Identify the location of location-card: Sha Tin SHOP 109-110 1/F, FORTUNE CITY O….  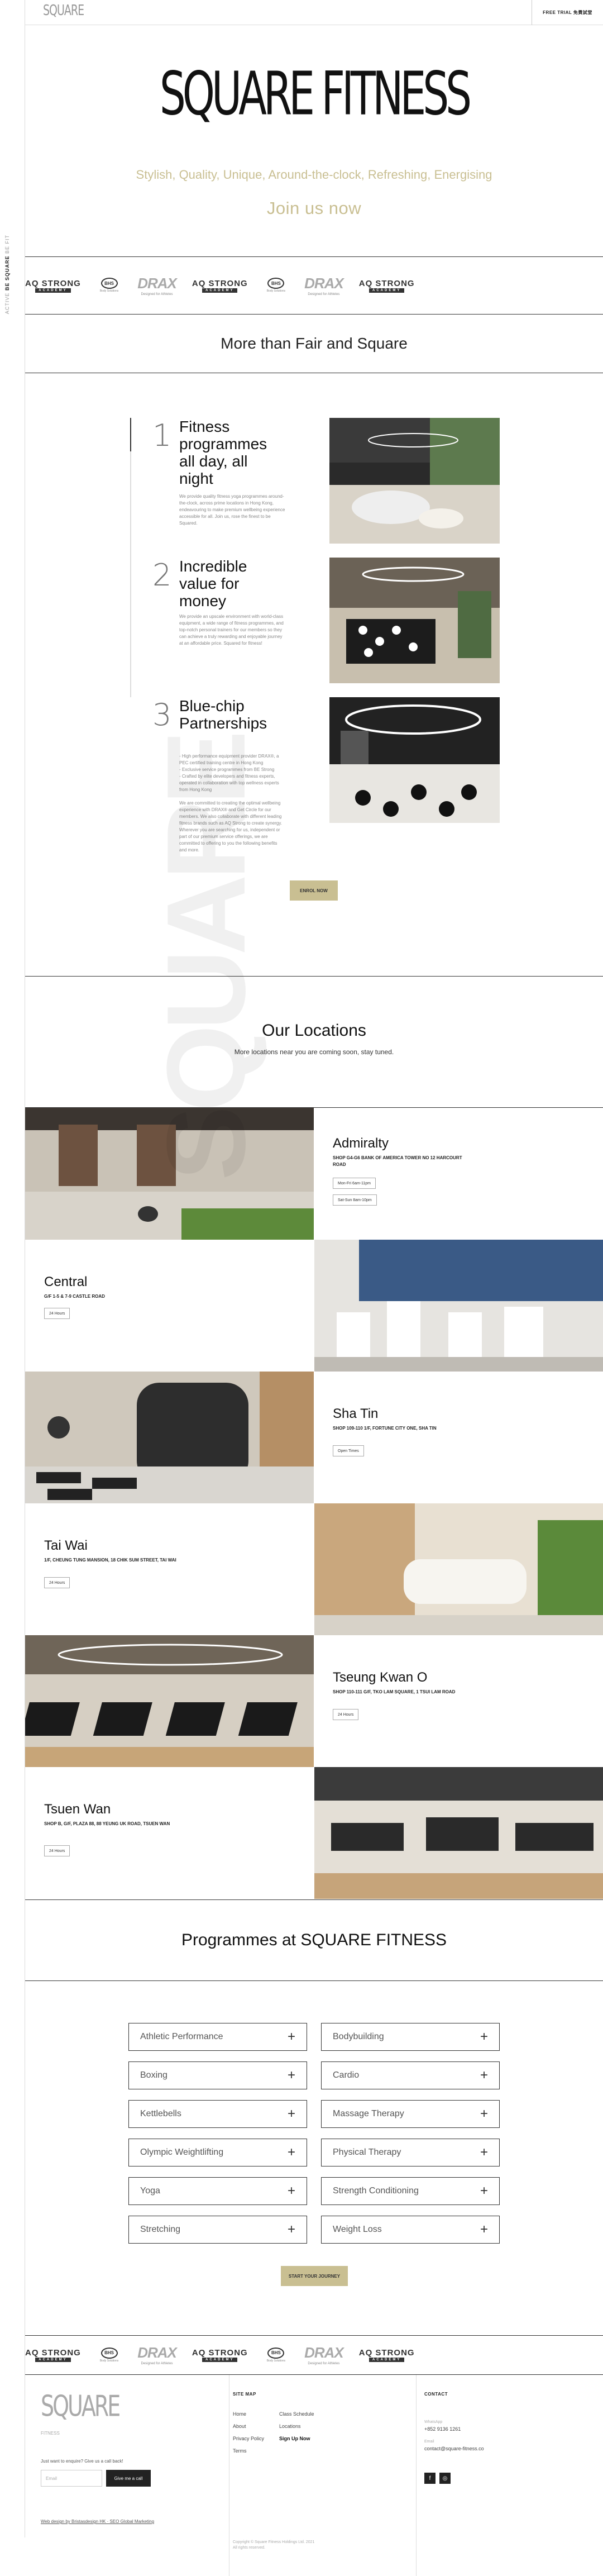
(459, 1437).